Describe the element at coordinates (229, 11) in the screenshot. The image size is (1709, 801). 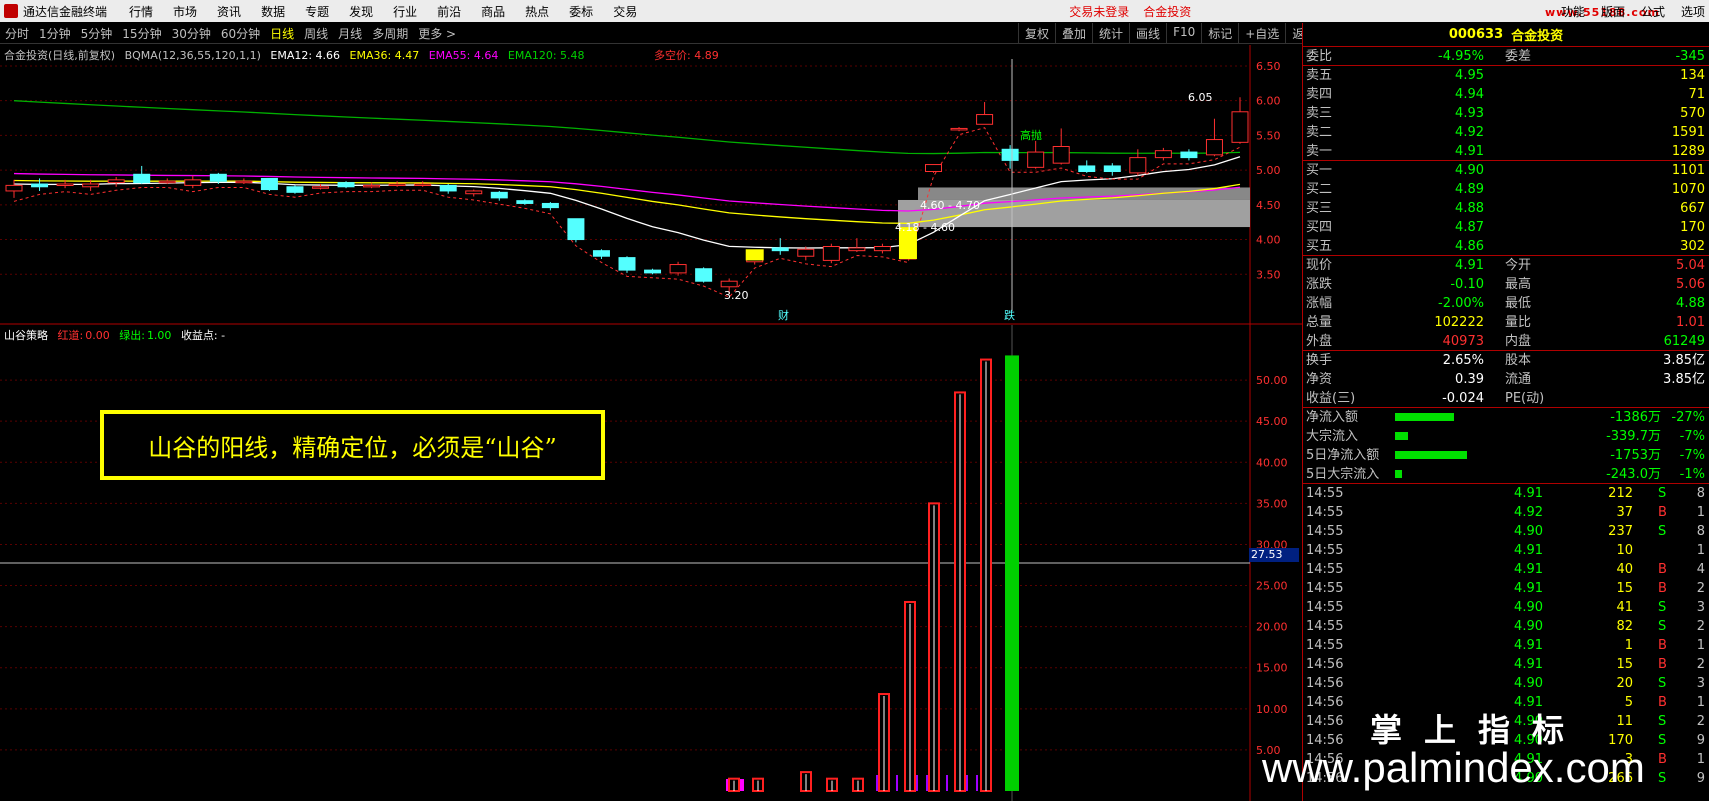
I see `menu-item: 资讯` at that location.